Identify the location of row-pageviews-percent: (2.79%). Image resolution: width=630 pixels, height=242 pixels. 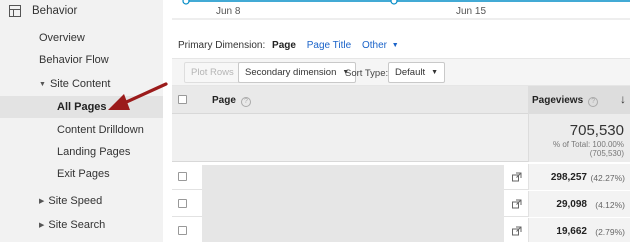
(610, 232).